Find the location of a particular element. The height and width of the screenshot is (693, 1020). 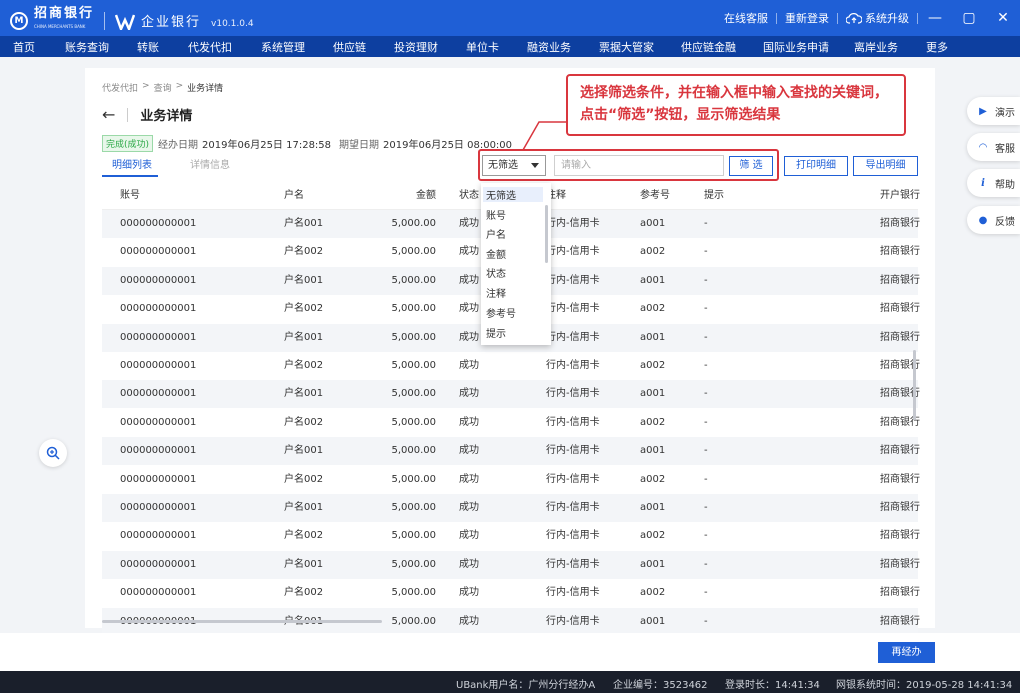

nav-item-international: 国际业务申请 is located at coordinates (796, 47).